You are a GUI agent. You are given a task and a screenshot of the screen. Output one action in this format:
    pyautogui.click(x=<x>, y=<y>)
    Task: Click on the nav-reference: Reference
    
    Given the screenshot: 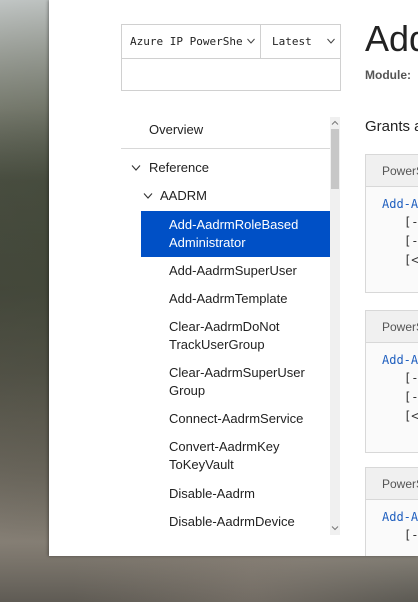 What is the action you would take?
    pyautogui.click(x=179, y=167)
    